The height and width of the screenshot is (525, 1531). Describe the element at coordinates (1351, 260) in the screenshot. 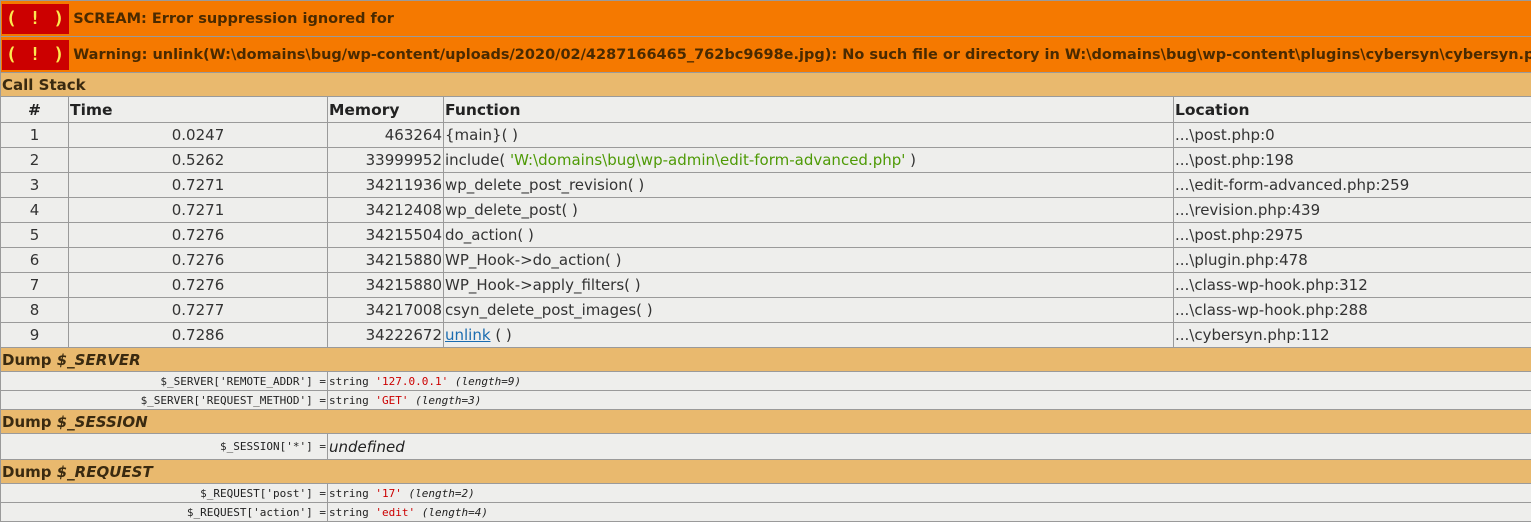

I see `frame-location: ...\plugin.php:478` at that location.